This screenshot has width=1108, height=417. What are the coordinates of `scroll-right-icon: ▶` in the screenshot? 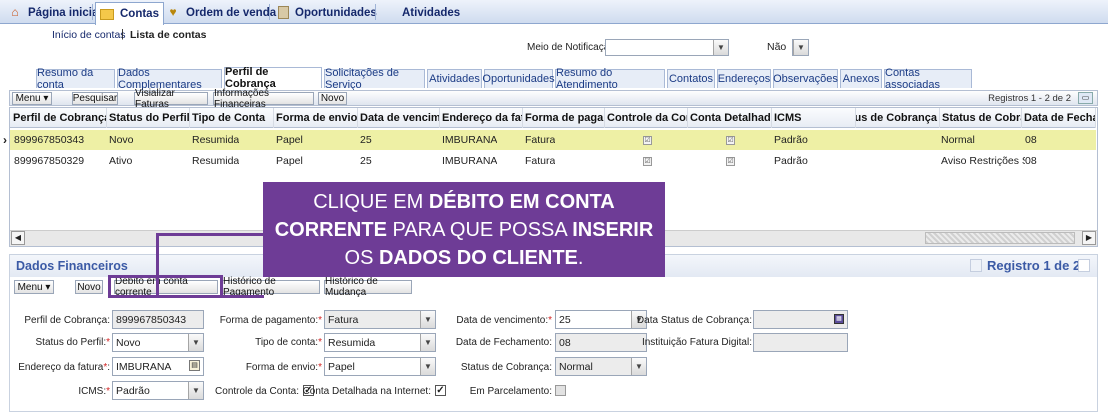 It's located at (1089, 238).